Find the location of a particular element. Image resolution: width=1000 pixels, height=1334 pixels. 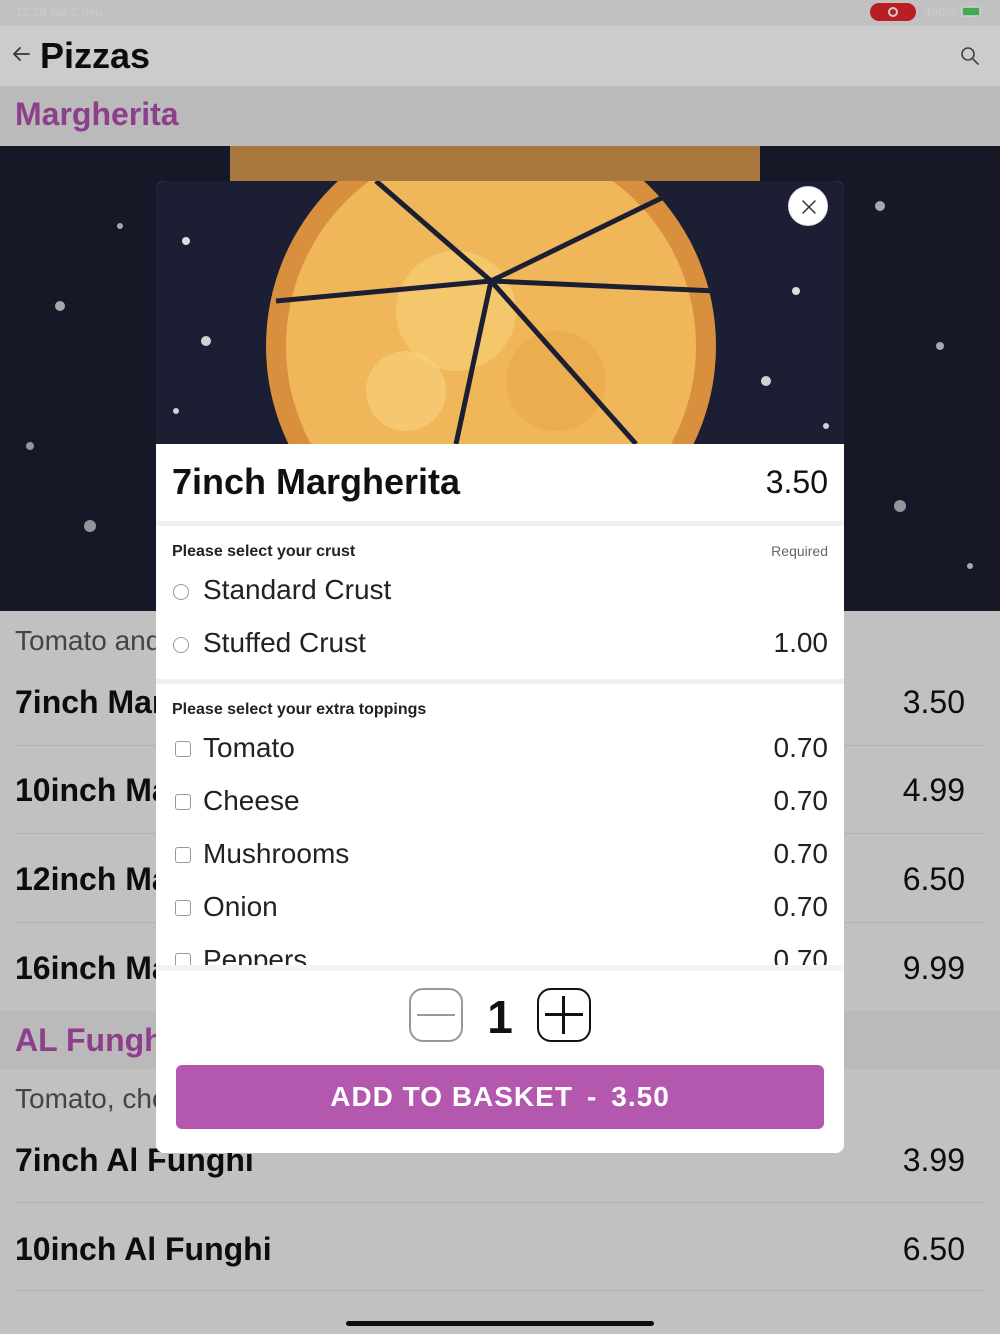

quantity-decrease-button is located at coordinates (436, 1015).